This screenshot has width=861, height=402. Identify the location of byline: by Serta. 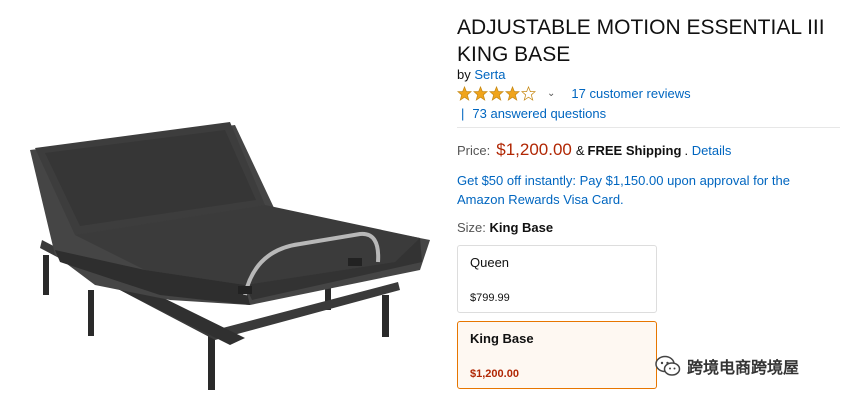
(481, 74).